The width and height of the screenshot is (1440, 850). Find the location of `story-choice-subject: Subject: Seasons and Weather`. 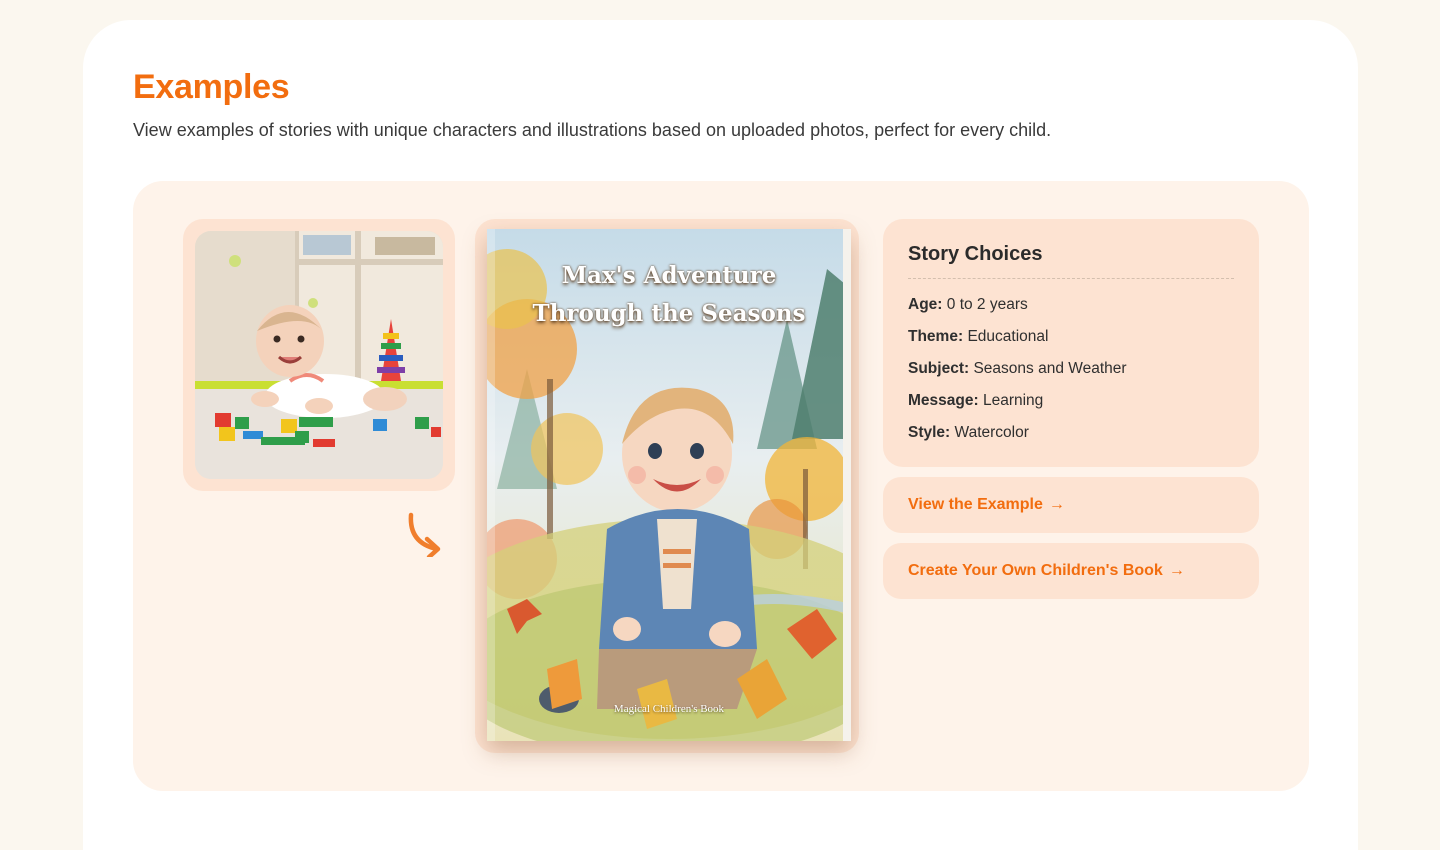

story-choice-subject: Subject: Seasons and Weather is located at coordinates (1071, 369).